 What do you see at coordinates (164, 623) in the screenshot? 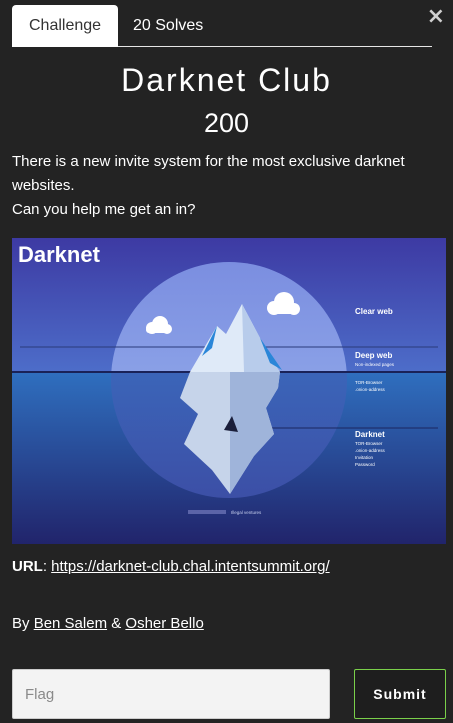
I see `author-link: Osher Bello` at bounding box center [164, 623].